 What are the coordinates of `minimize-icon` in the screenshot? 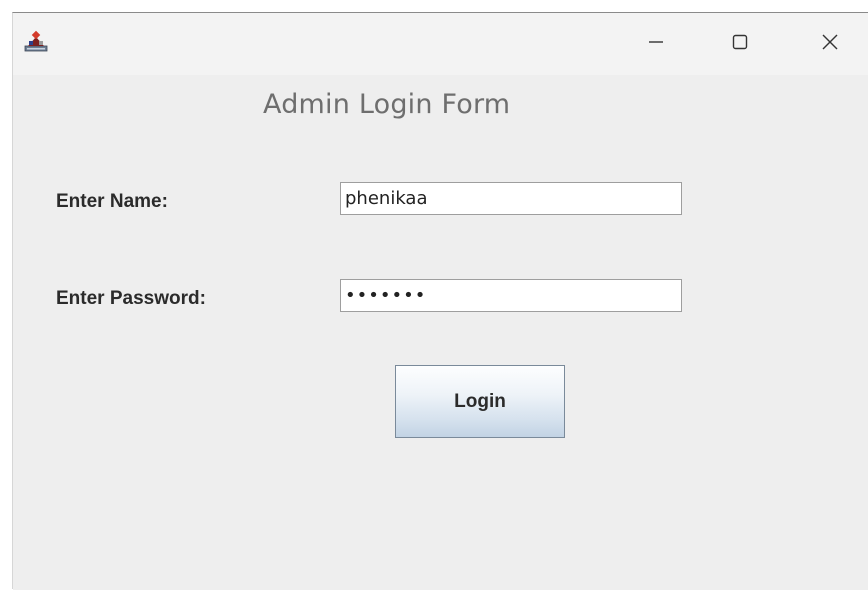 It's located at (656, 44).